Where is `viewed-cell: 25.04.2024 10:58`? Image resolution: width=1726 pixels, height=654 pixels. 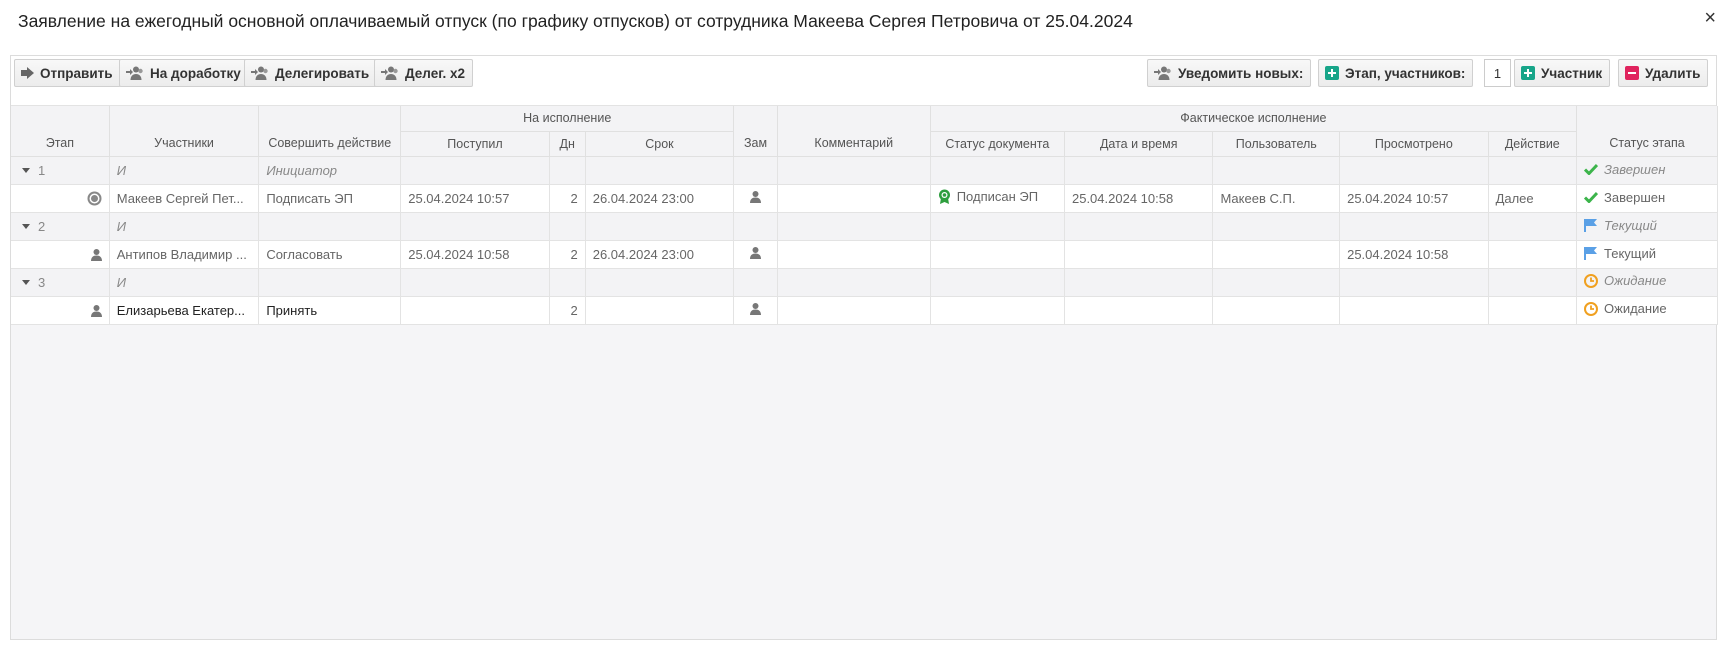
viewed-cell: 25.04.2024 10:58 is located at coordinates (1414, 254).